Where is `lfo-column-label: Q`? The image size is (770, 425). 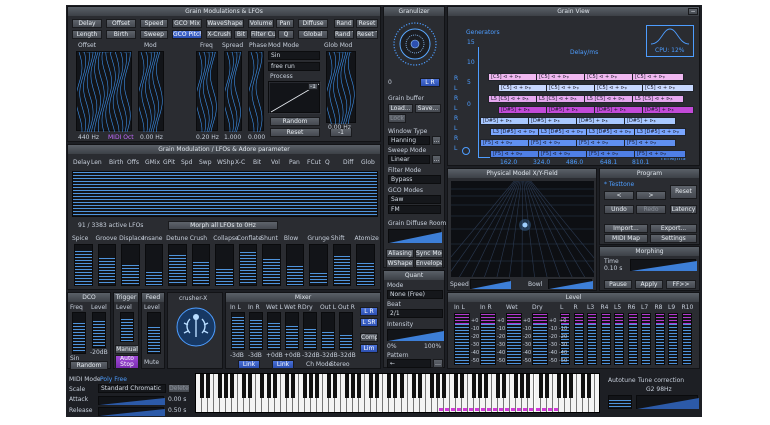 lfo-column-label: Q is located at coordinates (327, 162).